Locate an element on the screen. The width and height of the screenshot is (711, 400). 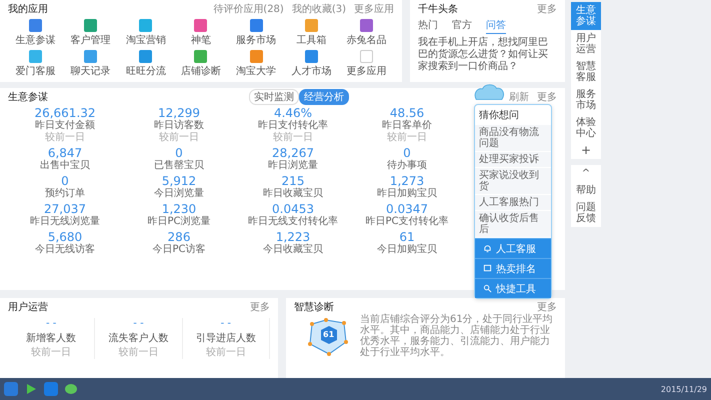
stat-label: 流失客户人数 is located at coordinates (138, 338).